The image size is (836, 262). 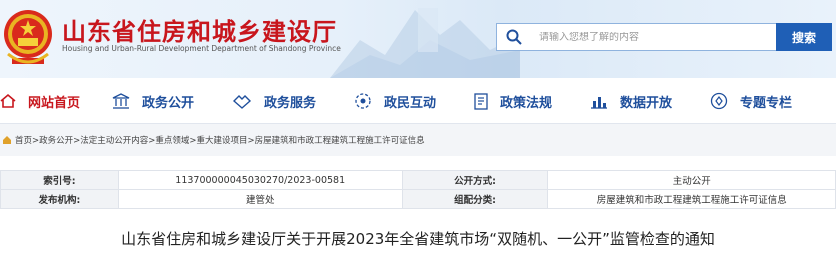 I want to click on nav-label: 网站首页, so click(x=54, y=103).